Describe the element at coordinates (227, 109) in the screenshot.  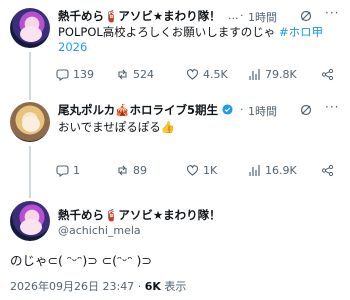
I see `verified-icon` at that location.